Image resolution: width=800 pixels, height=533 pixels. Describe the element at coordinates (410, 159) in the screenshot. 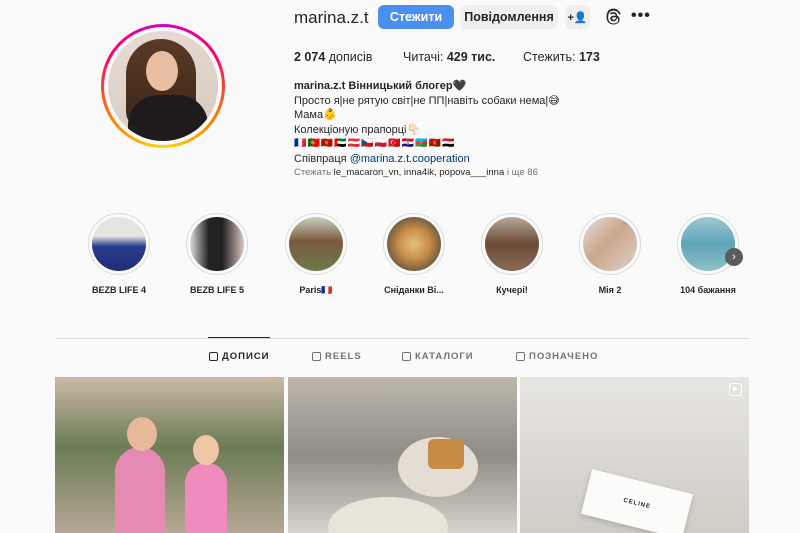

I see `collab-link: @marina.z.t.cooperation` at that location.